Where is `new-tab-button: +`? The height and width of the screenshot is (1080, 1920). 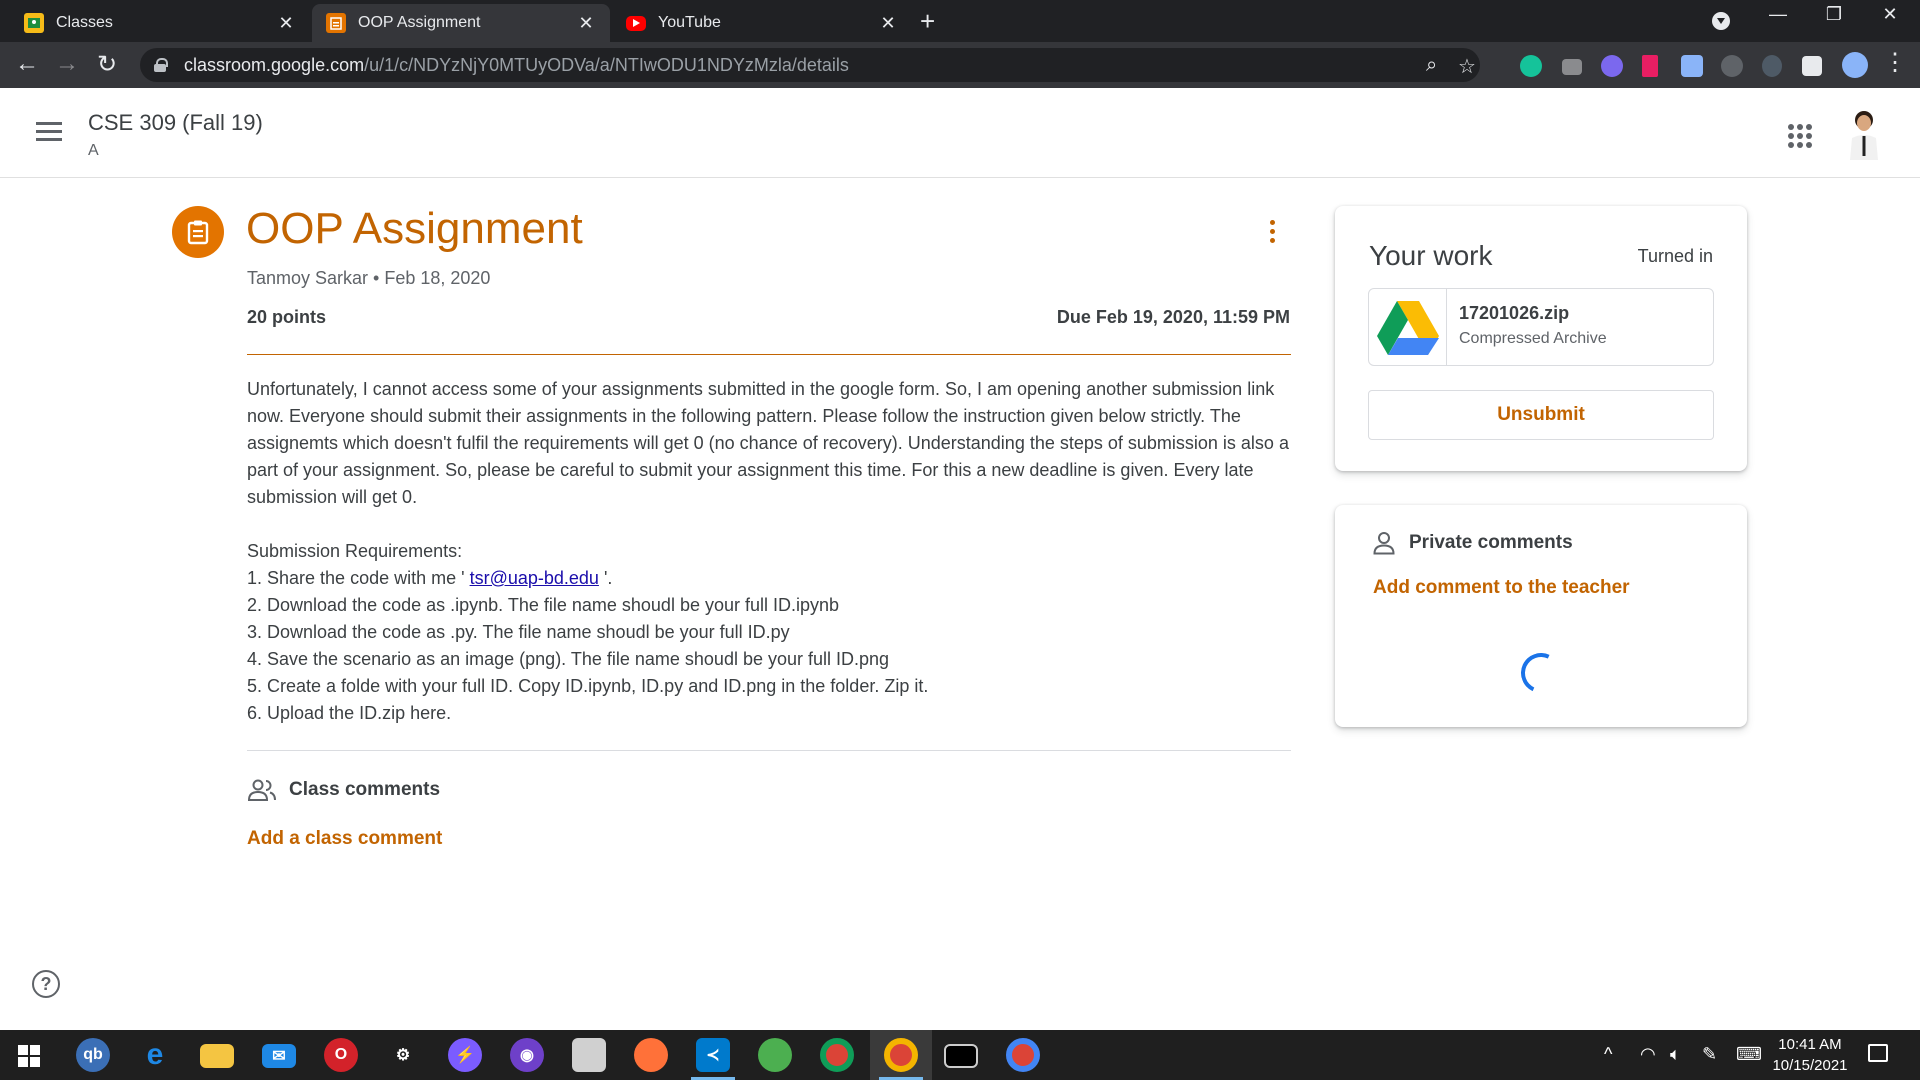
new-tab-button: + is located at coordinates (927, 21).